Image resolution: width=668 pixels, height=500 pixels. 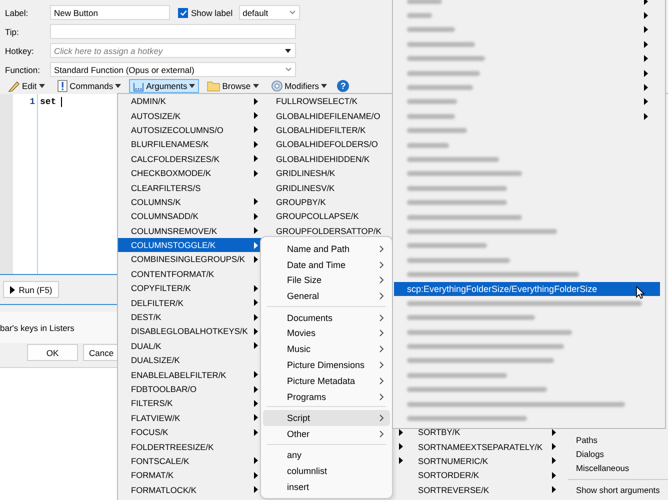 I want to click on dialog-button: Cance, so click(x=100, y=352).